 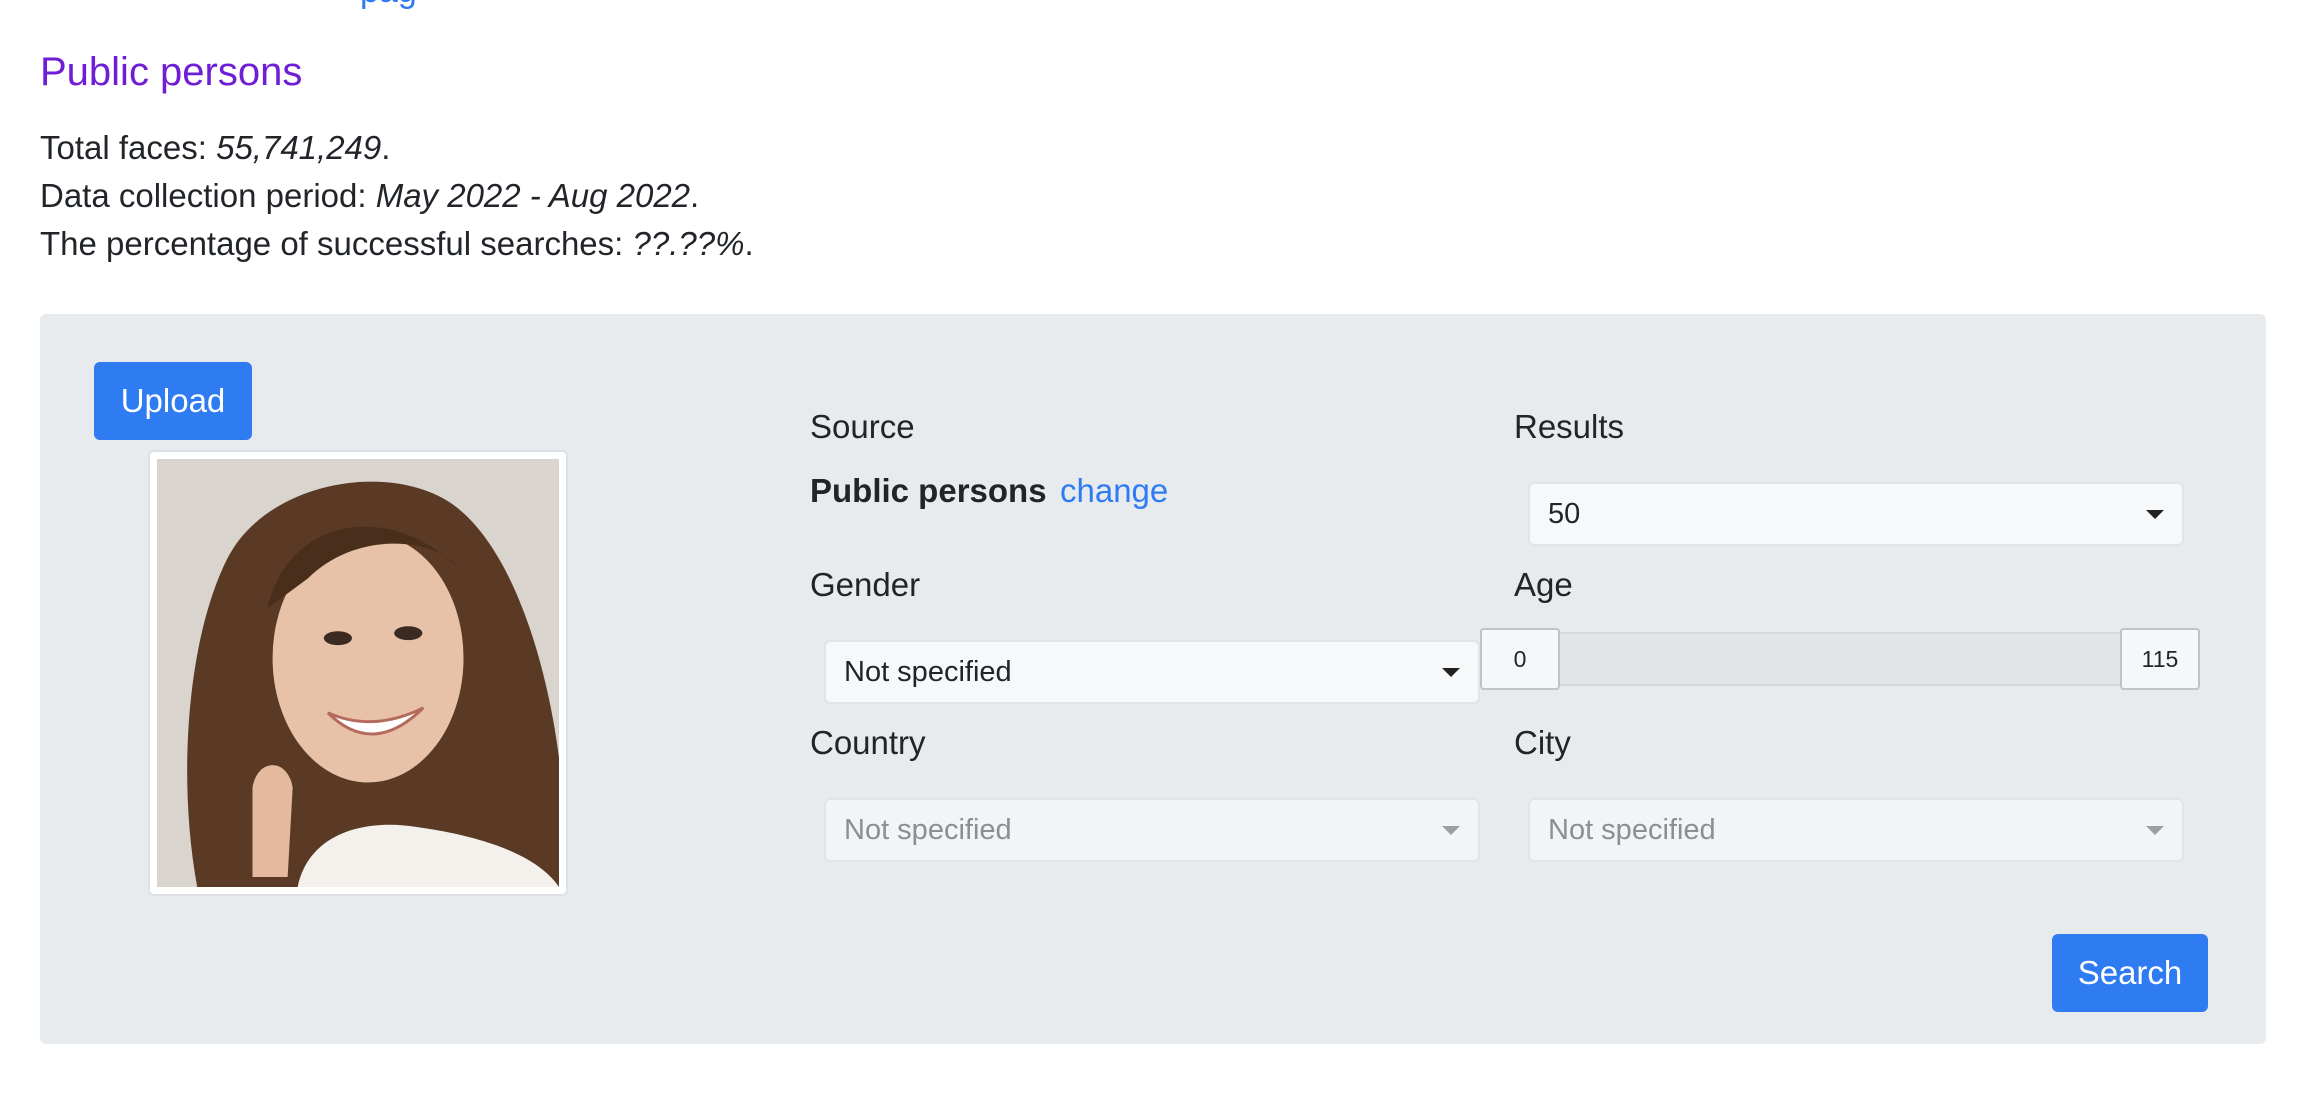 I want to click on uploaded-photo, so click(x=358, y=673).